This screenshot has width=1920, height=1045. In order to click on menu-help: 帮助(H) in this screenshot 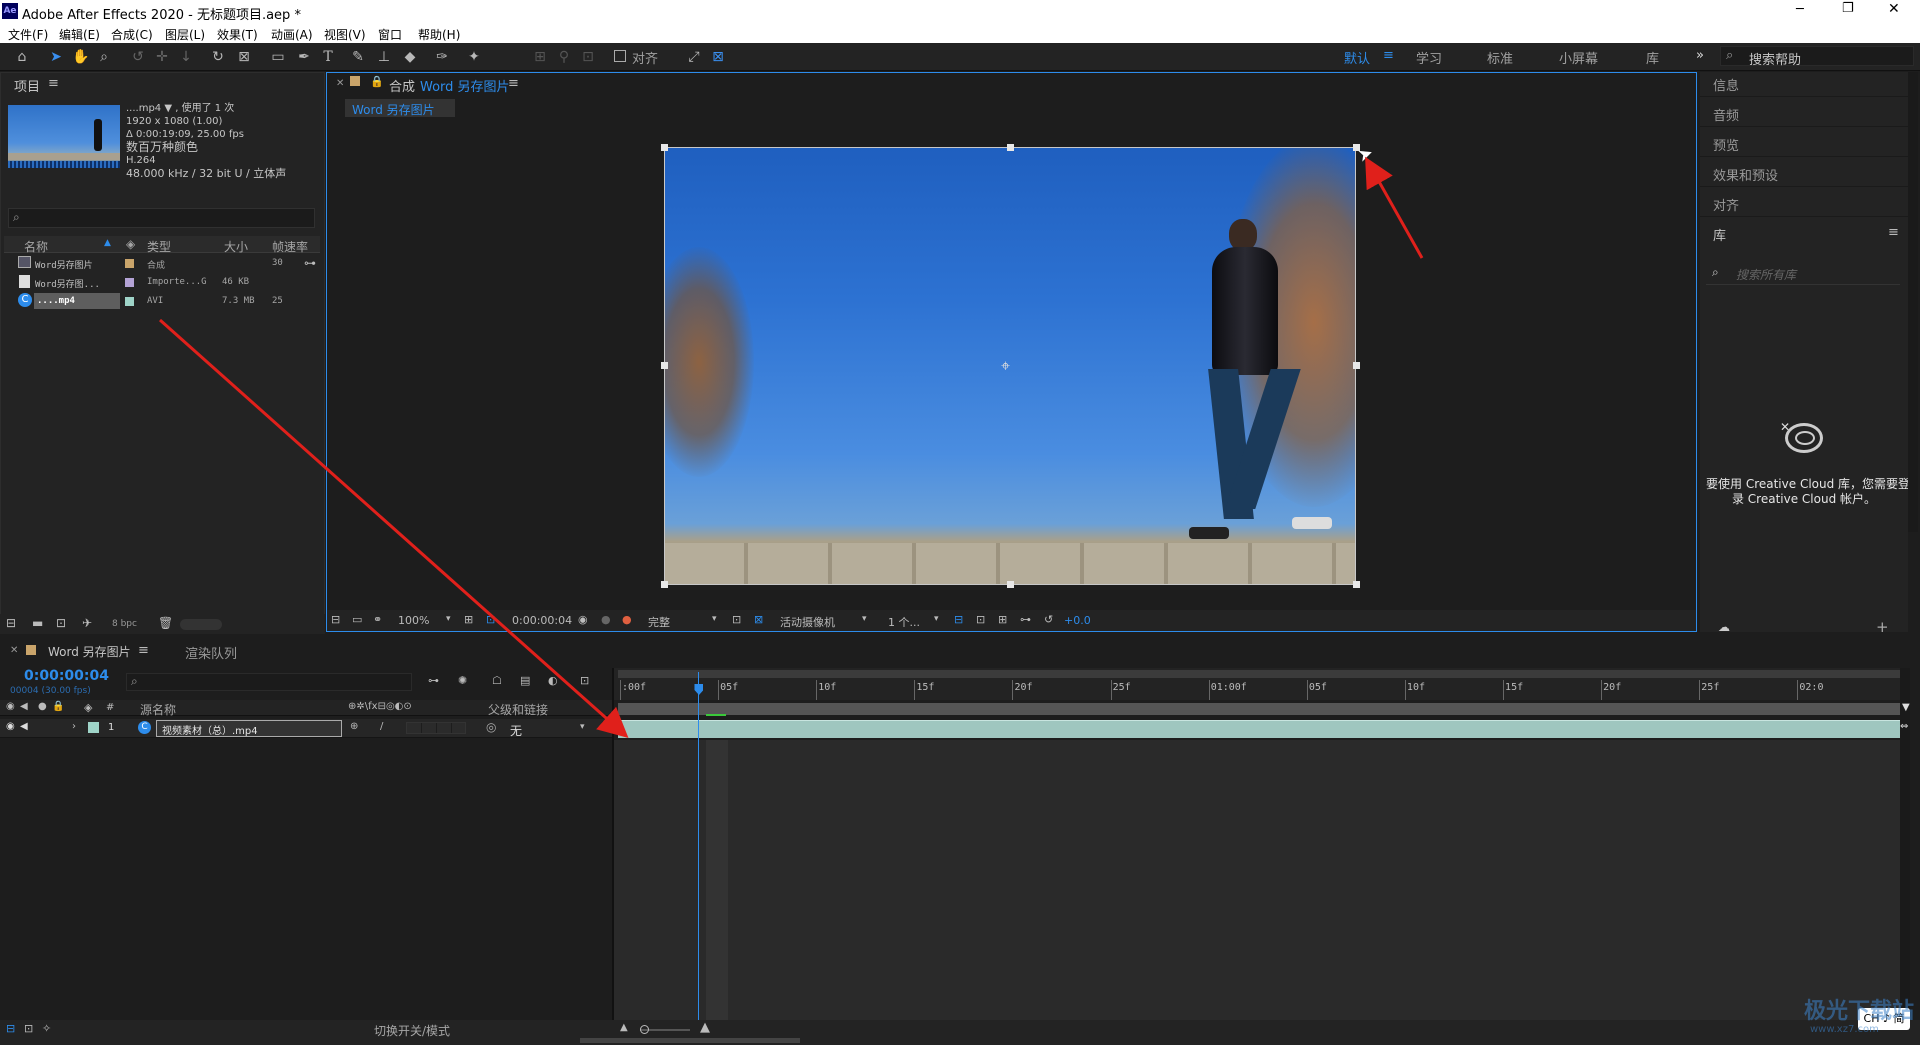, I will do `click(439, 34)`.